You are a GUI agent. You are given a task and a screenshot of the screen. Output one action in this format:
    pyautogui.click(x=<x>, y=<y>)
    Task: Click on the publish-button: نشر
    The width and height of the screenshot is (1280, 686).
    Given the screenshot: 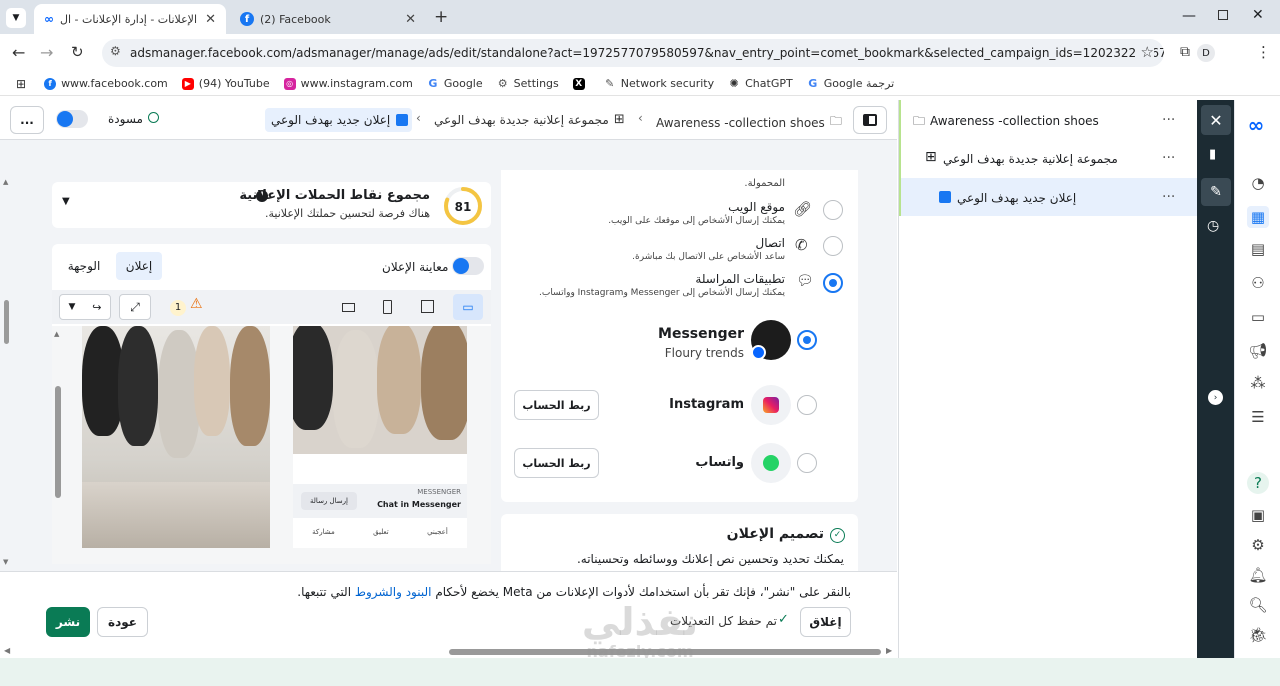 What is the action you would take?
    pyautogui.click(x=68, y=622)
    